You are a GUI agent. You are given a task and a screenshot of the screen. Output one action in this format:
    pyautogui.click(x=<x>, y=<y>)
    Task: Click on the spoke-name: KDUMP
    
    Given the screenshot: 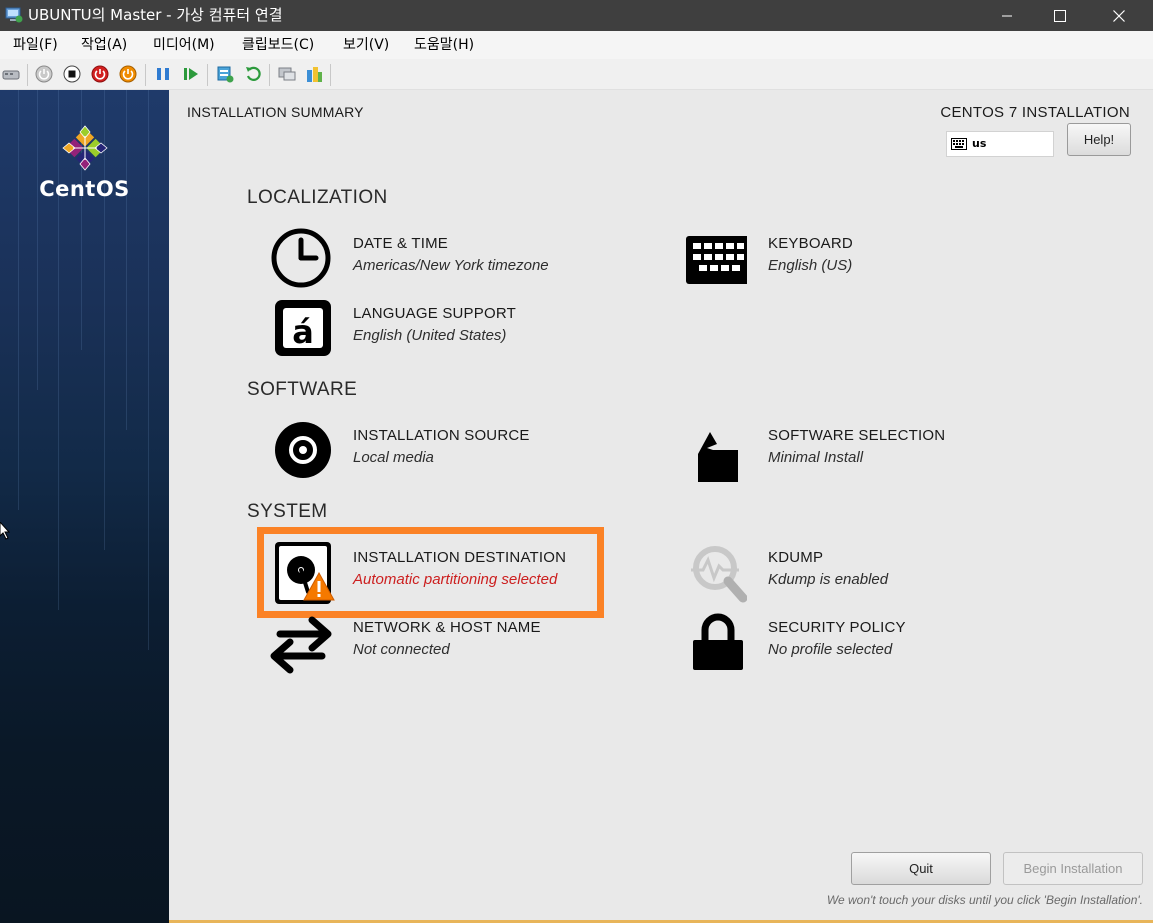 What is the action you would take?
    pyautogui.click(x=796, y=557)
    